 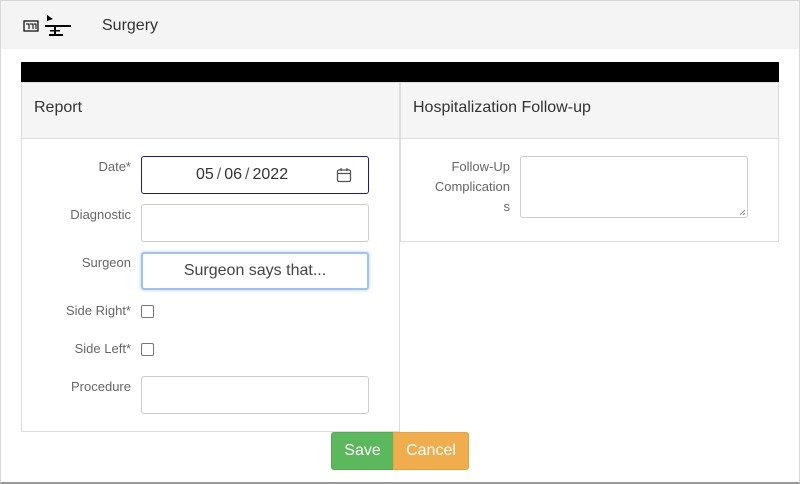 What do you see at coordinates (106, 262) in the screenshot?
I see `surgeon-label: Surgeon` at bounding box center [106, 262].